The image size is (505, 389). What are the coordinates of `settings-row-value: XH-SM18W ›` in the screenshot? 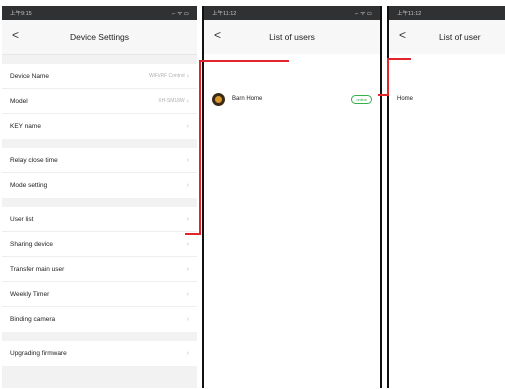 It's located at (173, 101).